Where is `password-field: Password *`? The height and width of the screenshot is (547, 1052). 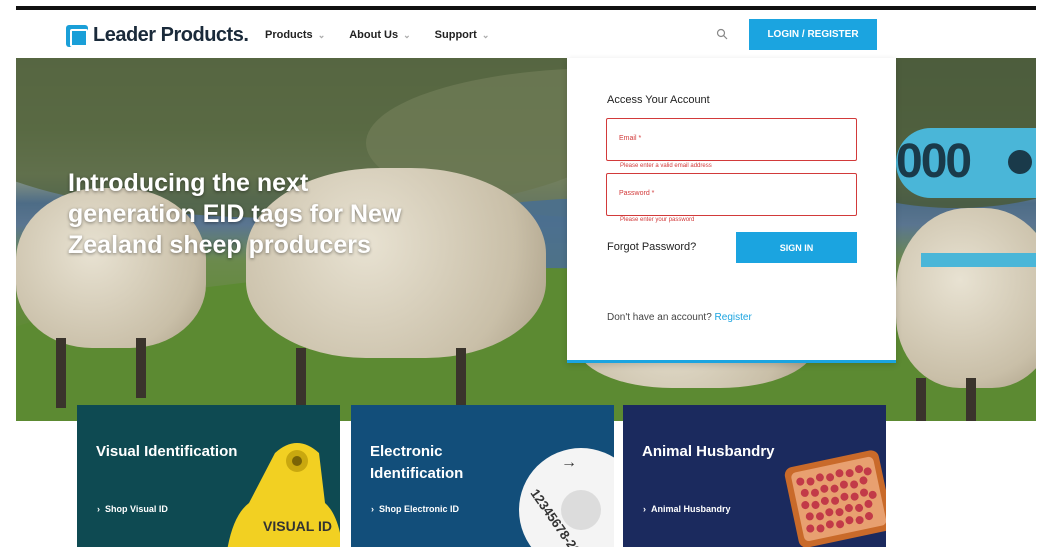
password-field: Password * is located at coordinates (731, 194).